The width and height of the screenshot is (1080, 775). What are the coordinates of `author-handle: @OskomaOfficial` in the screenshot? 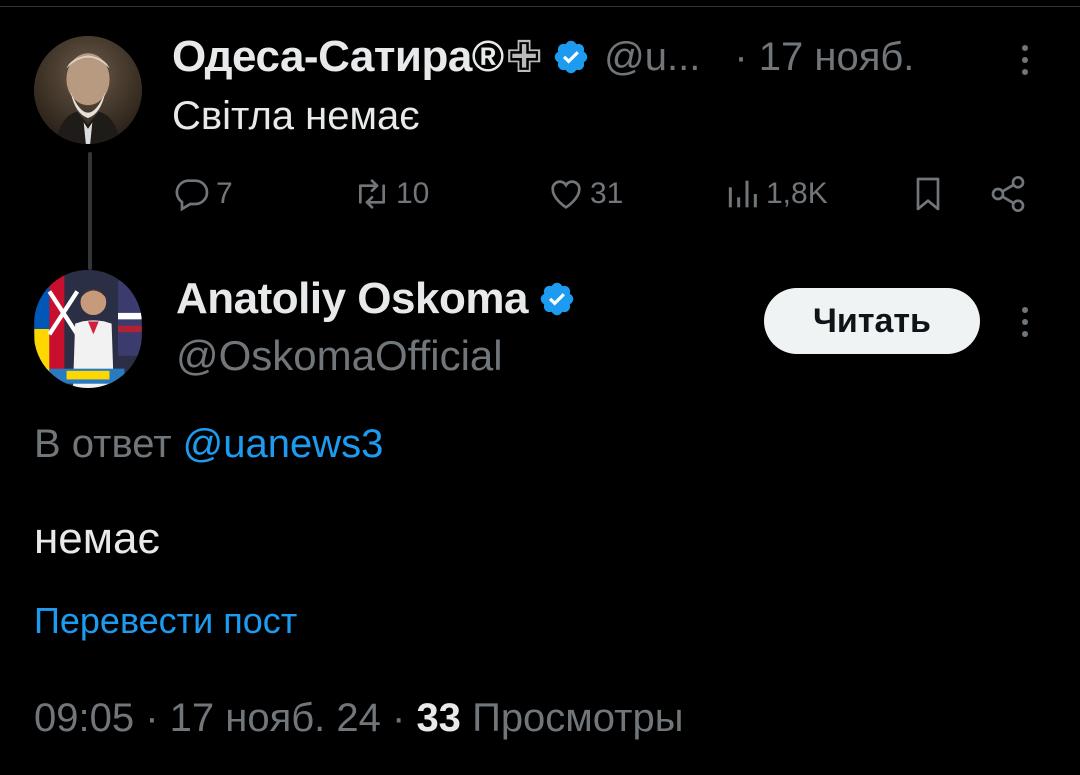 It's located at (339, 356).